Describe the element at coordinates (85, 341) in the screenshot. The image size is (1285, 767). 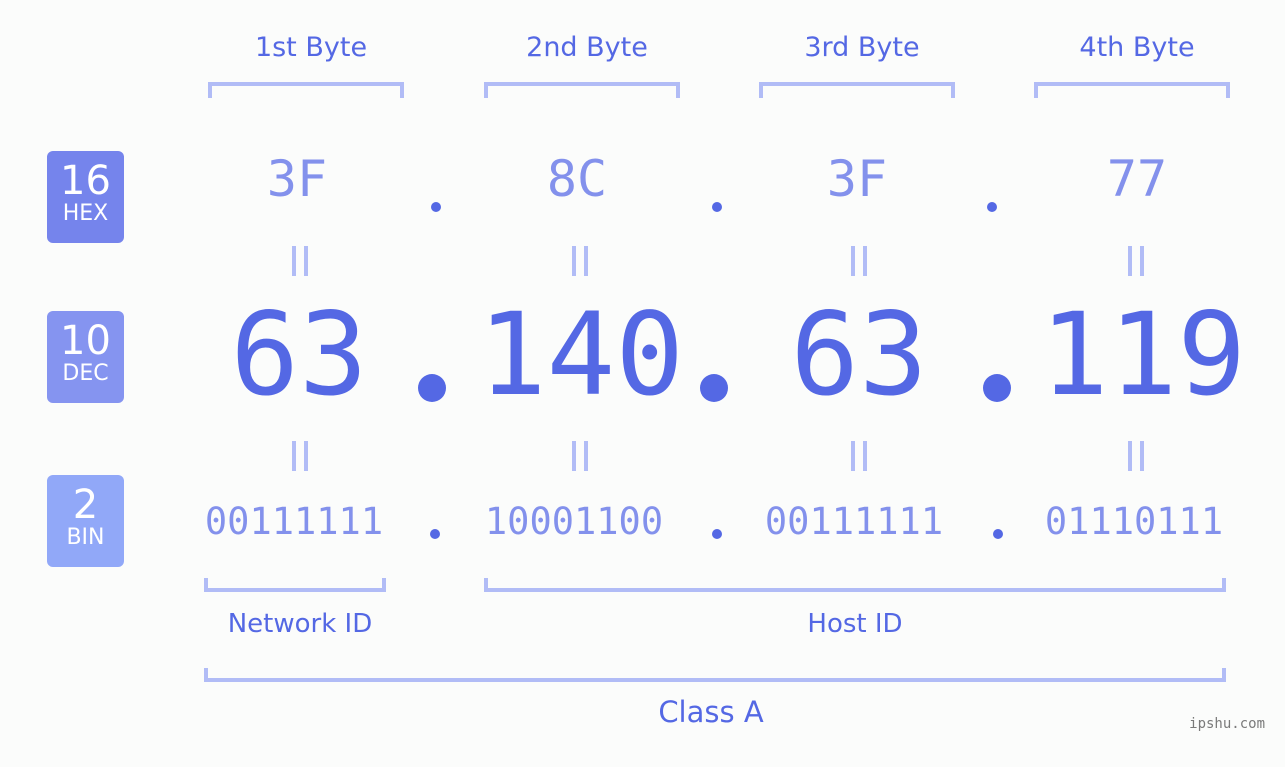
I see `dec-base-number: 10` at that location.